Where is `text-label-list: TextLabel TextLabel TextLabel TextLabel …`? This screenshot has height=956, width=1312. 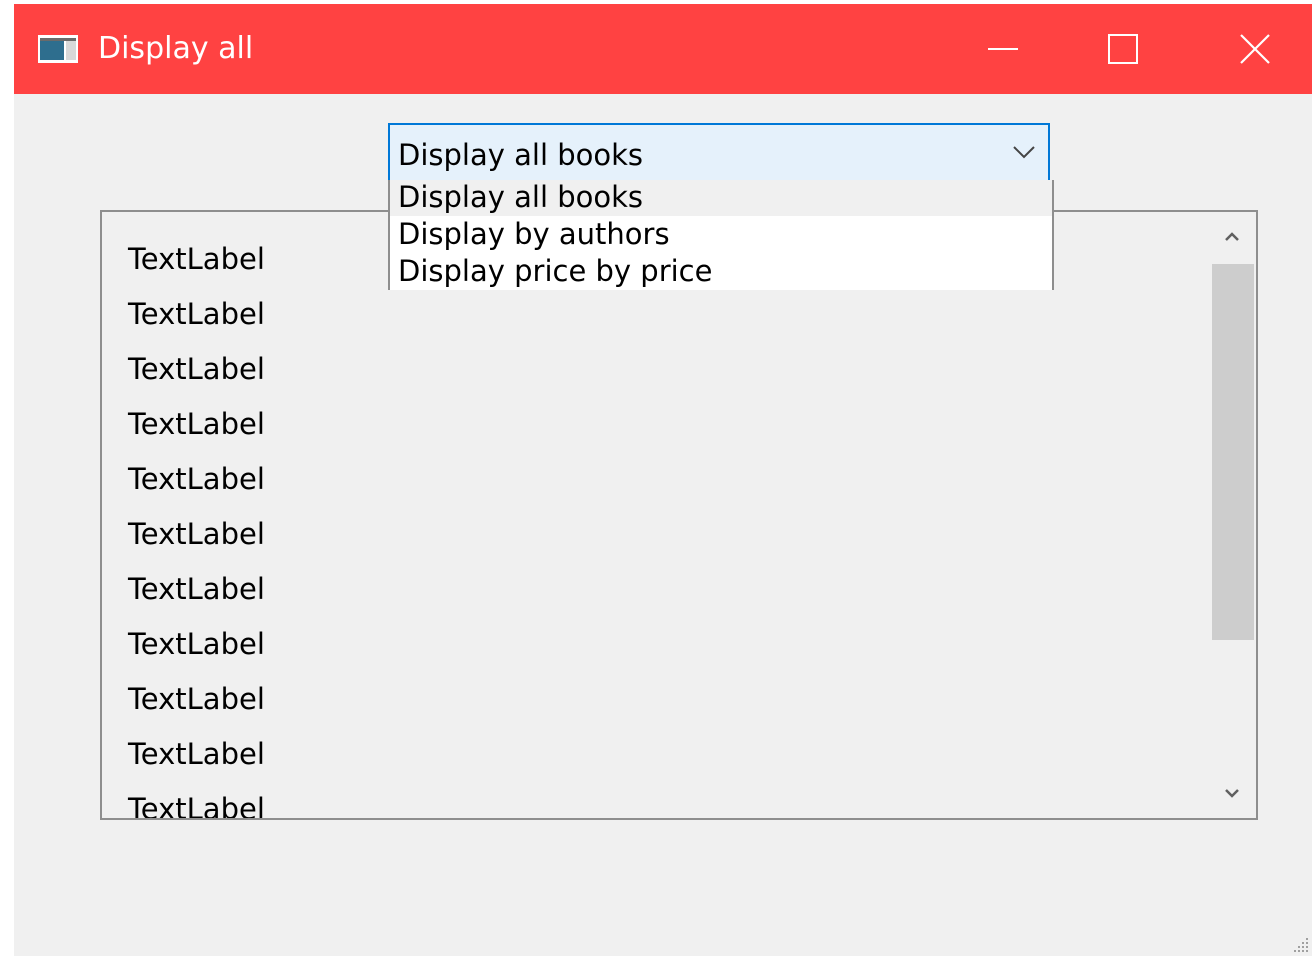 text-label-list: TextLabel TextLabel TextLabel TextLabel … is located at coordinates (196, 526).